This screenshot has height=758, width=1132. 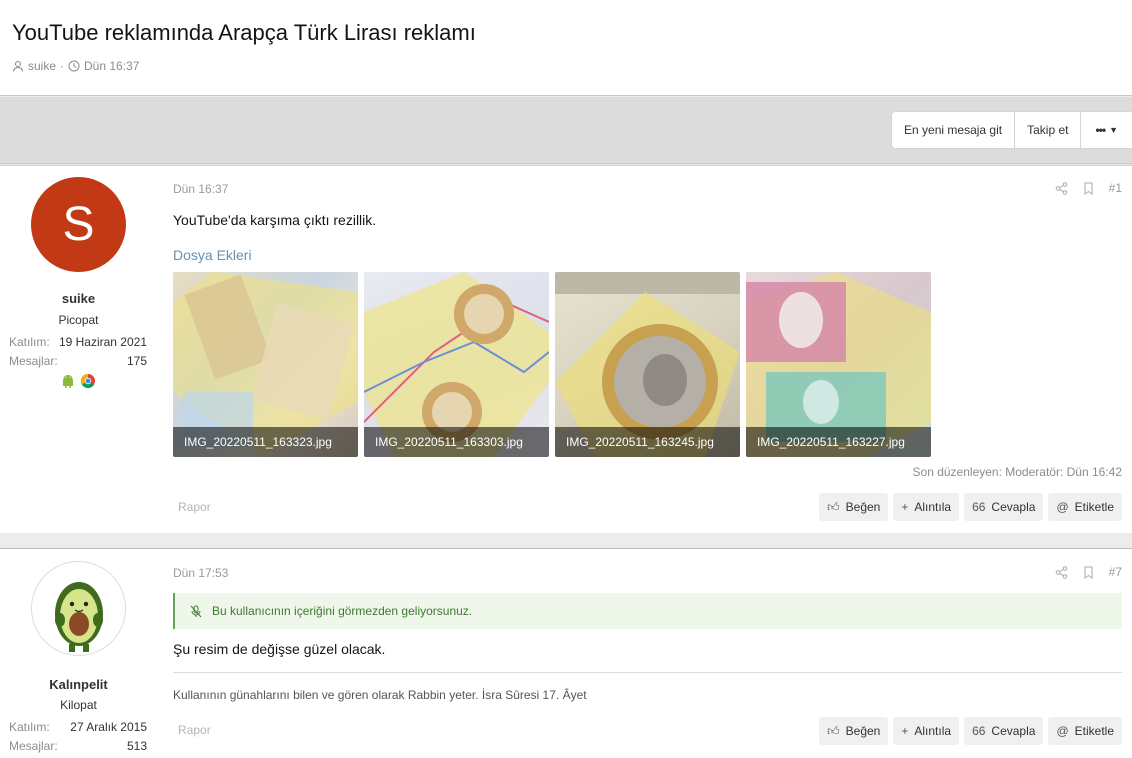 I want to click on follow-button: Takip et, so click(x=1048, y=130).